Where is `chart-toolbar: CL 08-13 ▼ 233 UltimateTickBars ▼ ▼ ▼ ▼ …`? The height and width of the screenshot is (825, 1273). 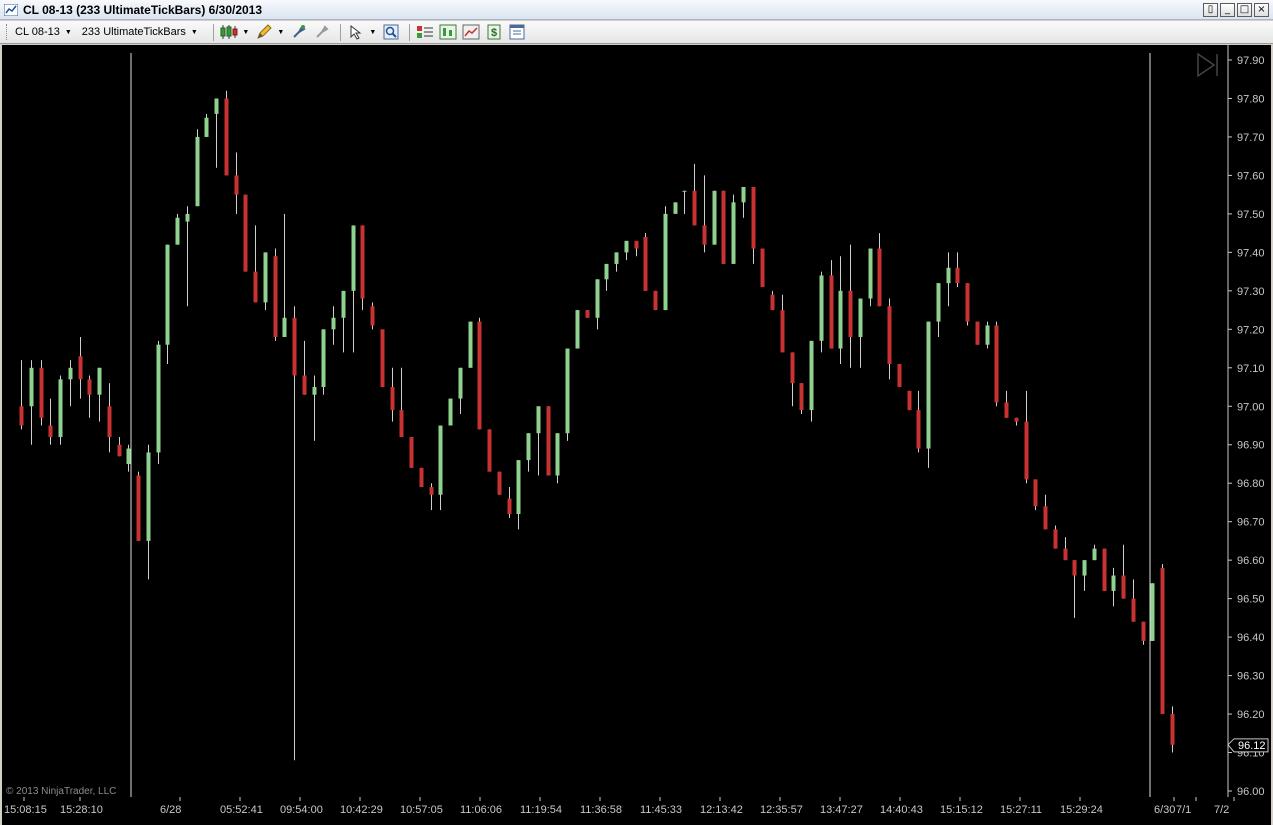
chart-toolbar: CL 08-13 ▼ 233 UltimateTickBars ▼ ▼ ▼ ▼ … is located at coordinates (636, 32).